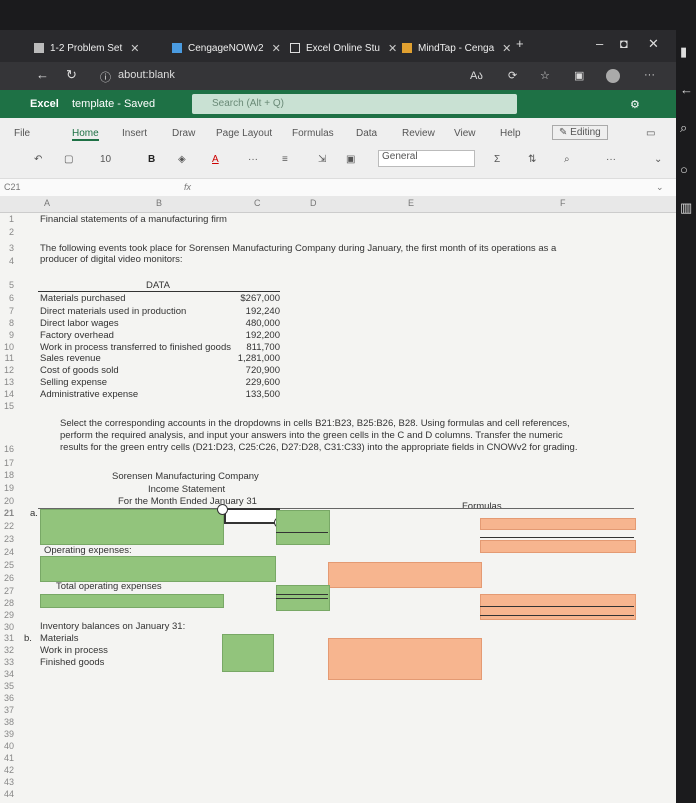  What do you see at coordinates (650, 133) in the screenshot?
I see `comment-icon: ▭` at bounding box center [650, 133].